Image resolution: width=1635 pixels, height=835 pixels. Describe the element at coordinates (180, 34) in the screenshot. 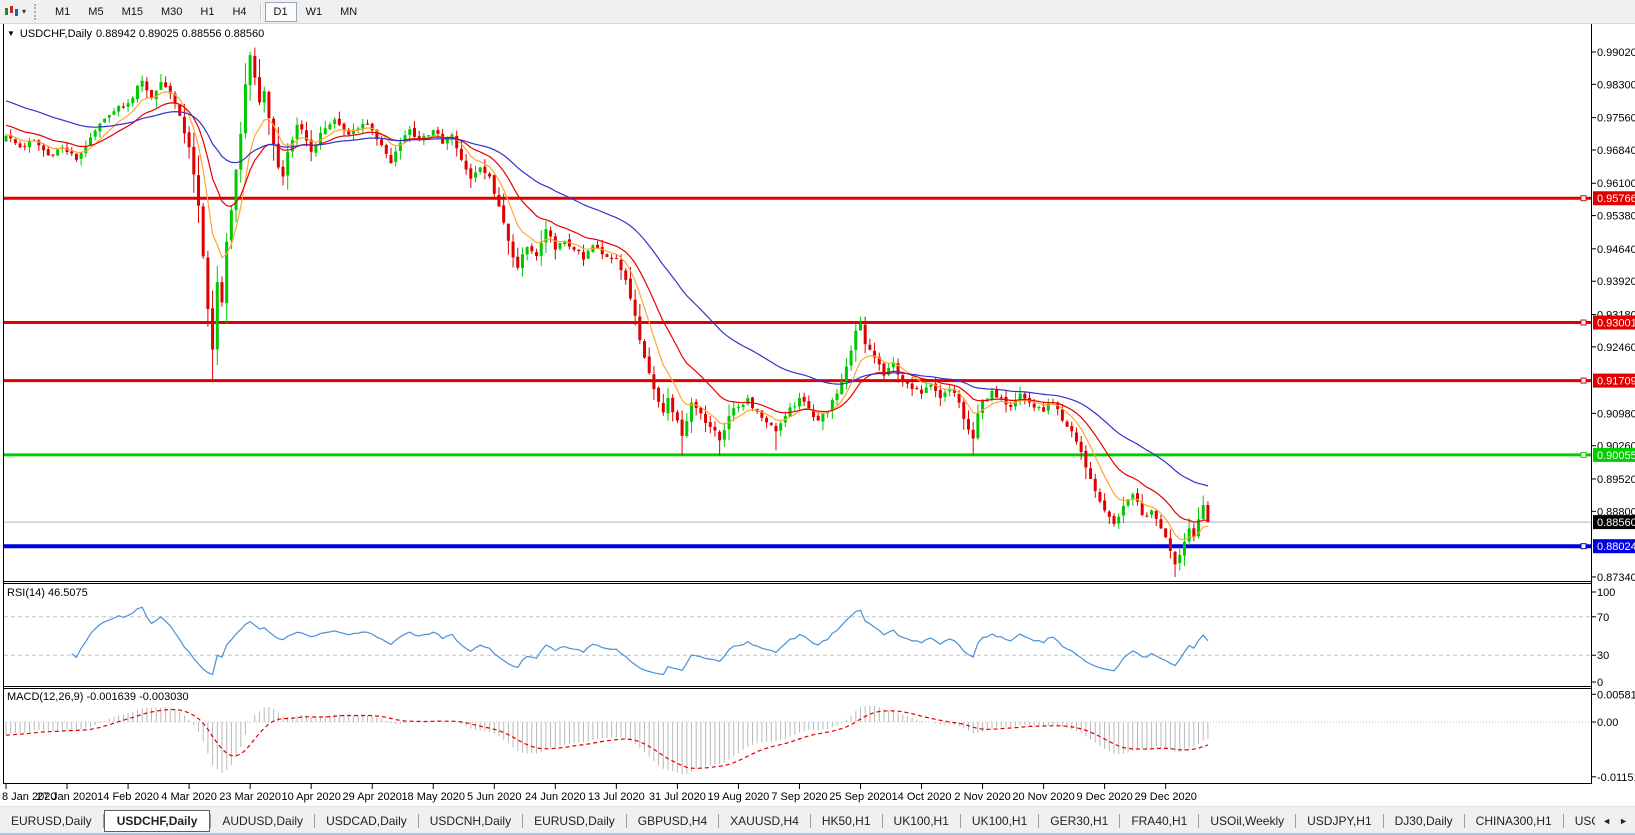

I see `ohlc-values: 0.88942 0.89025 0.88556 0.88560` at that location.